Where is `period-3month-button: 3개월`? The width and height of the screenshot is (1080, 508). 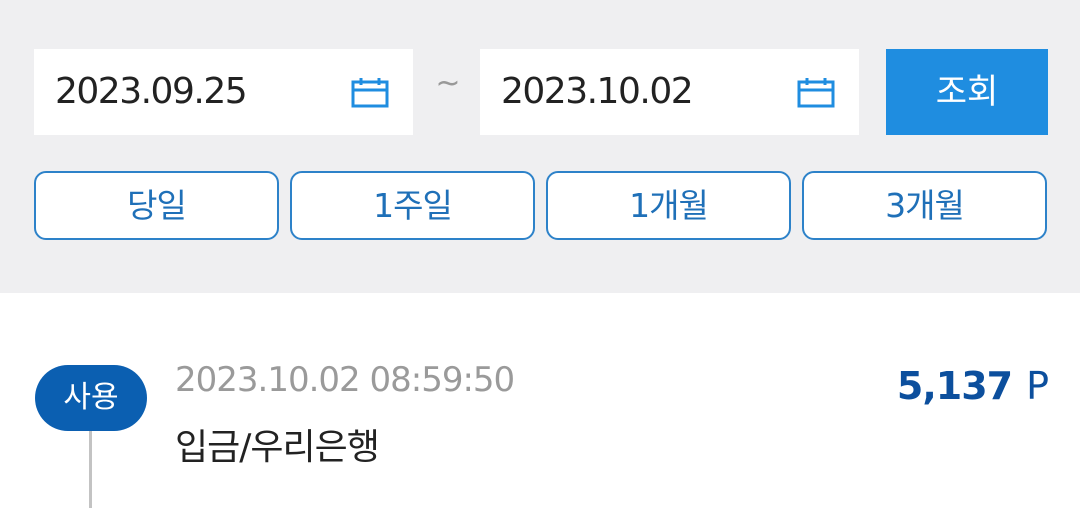
period-3month-button: 3개월 is located at coordinates (924, 205).